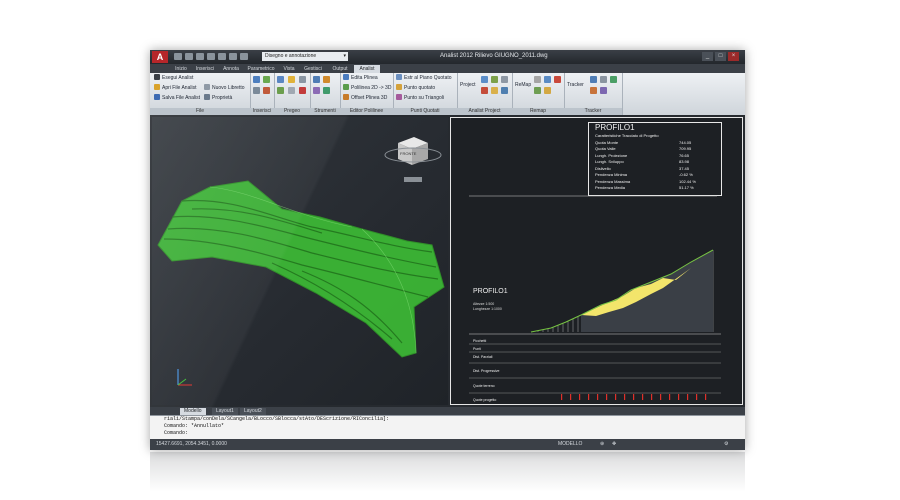 The height and width of the screenshot is (500, 900). I want to click on insert-grid-icon, so click(266, 79).